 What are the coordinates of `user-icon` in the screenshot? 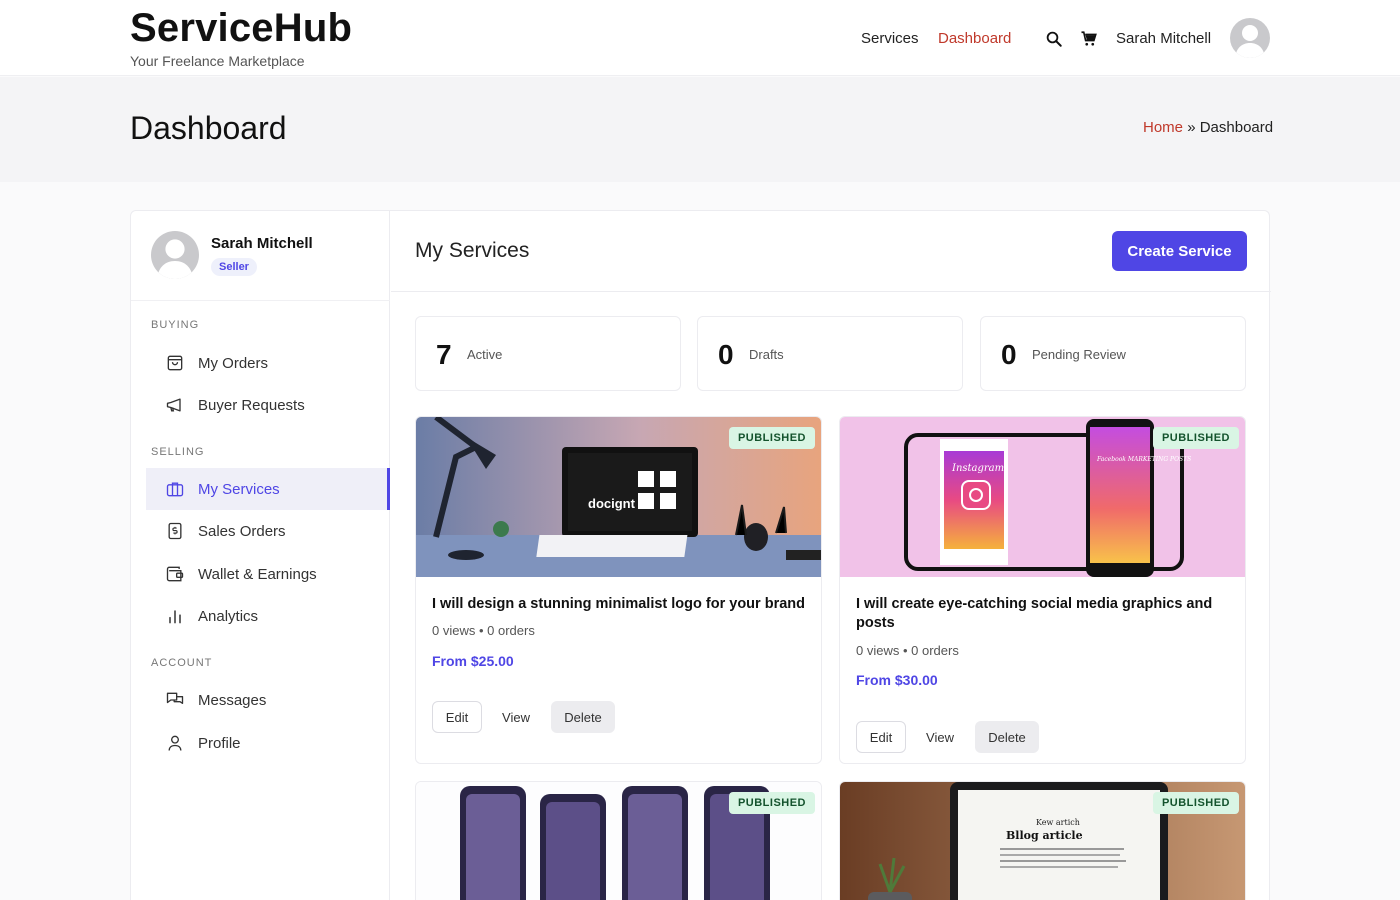 It's located at (175, 743).